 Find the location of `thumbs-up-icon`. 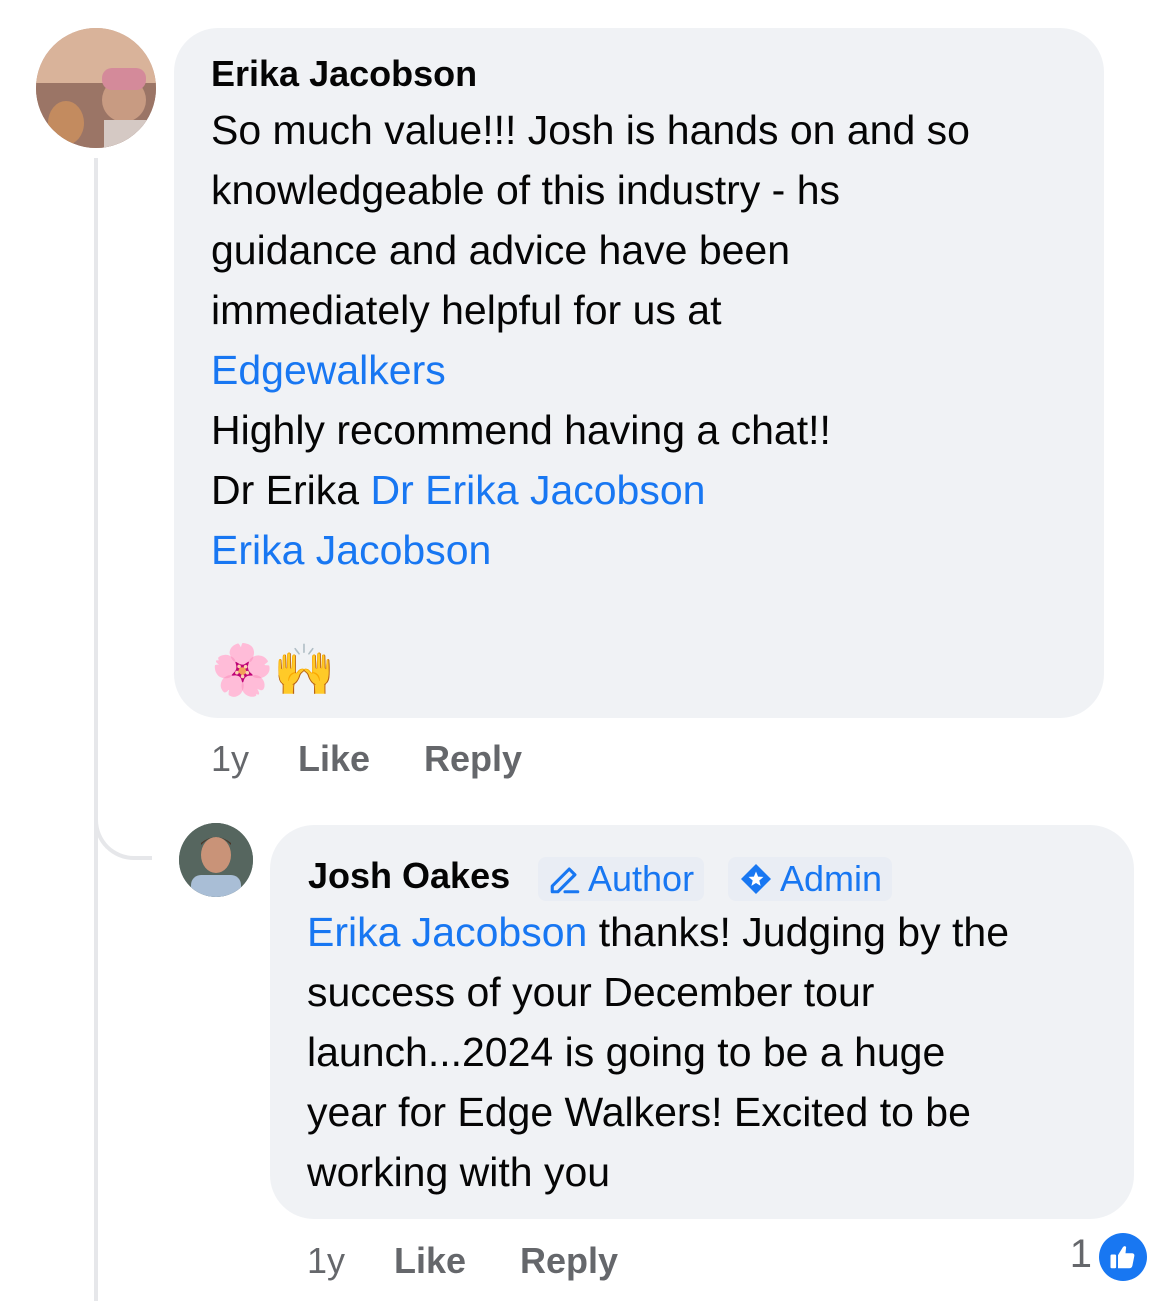

thumbs-up-icon is located at coordinates (1122, 1257).